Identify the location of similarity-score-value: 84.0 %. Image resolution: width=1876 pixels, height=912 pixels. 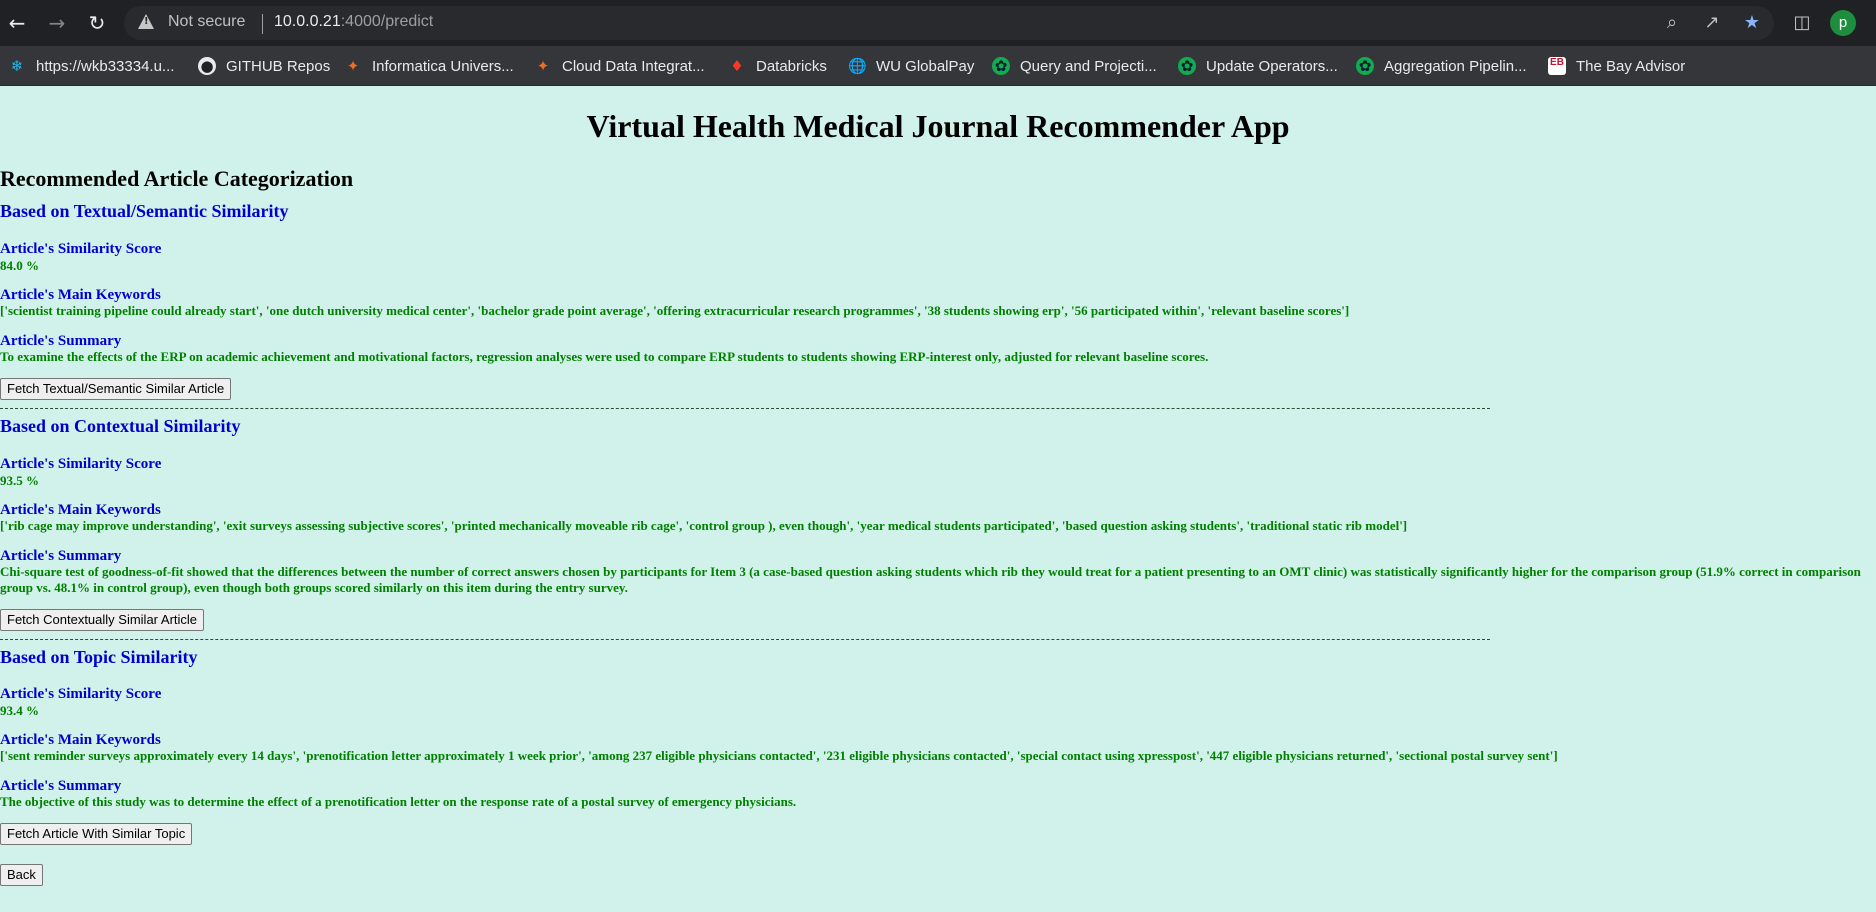
(19, 265).